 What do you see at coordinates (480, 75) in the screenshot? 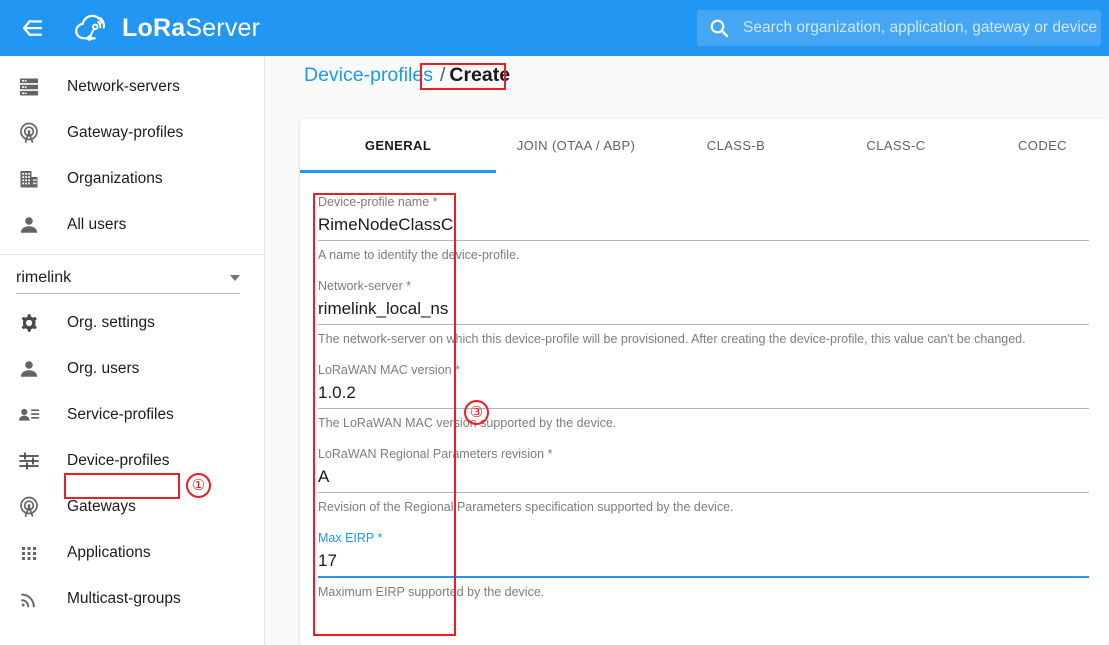
I see `breadcrumb-current: Create` at bounding box center [480, 75].